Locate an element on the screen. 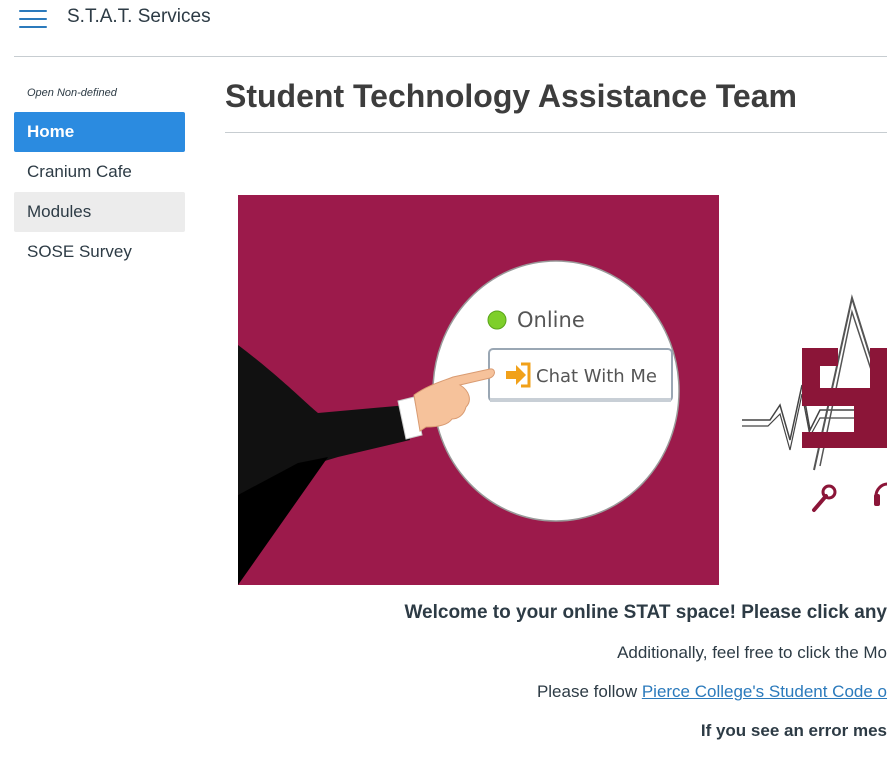 This screenshot has height=758, width=887. term-label: Open Non-defined is located at coordinates (72, 93).